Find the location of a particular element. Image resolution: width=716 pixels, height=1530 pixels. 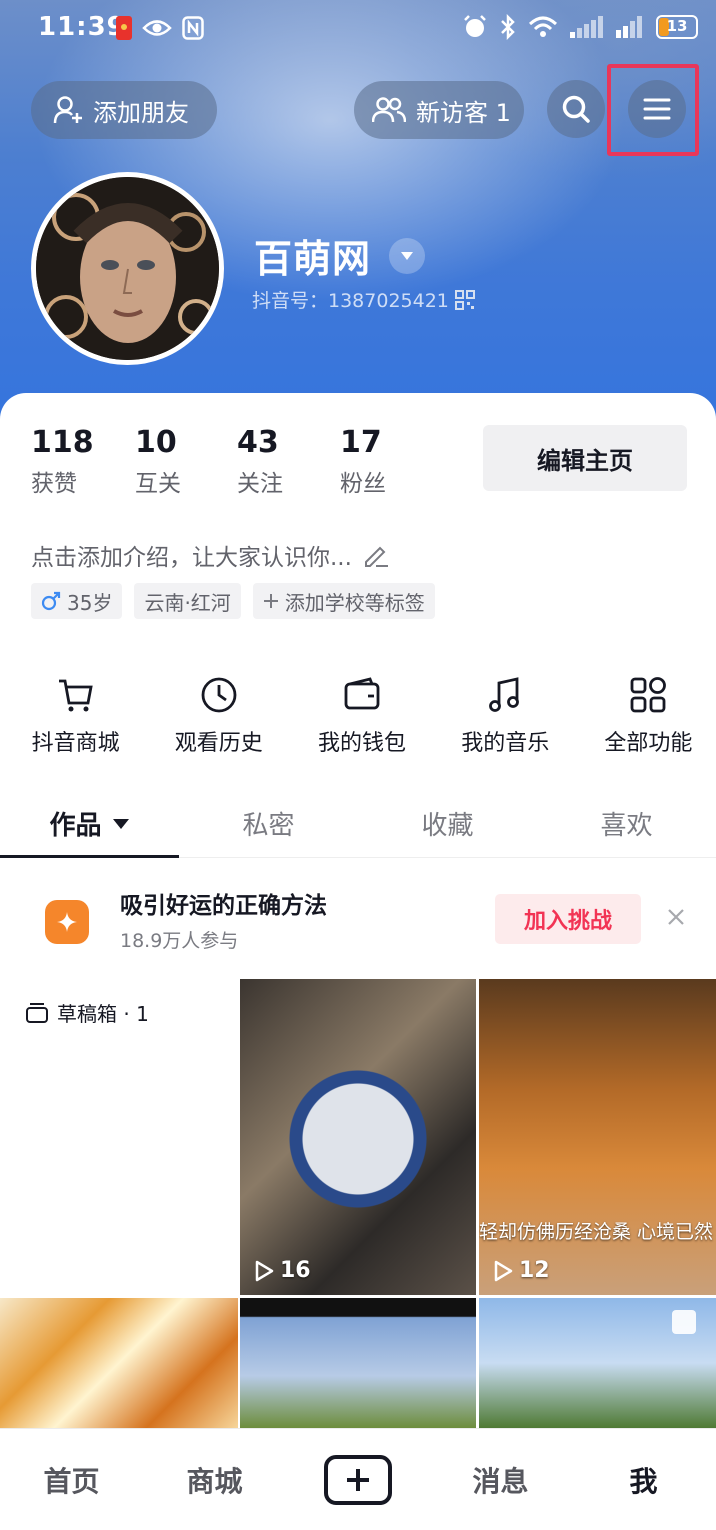

tab-favorites: 收藏 is located at coordinates (447, 823).